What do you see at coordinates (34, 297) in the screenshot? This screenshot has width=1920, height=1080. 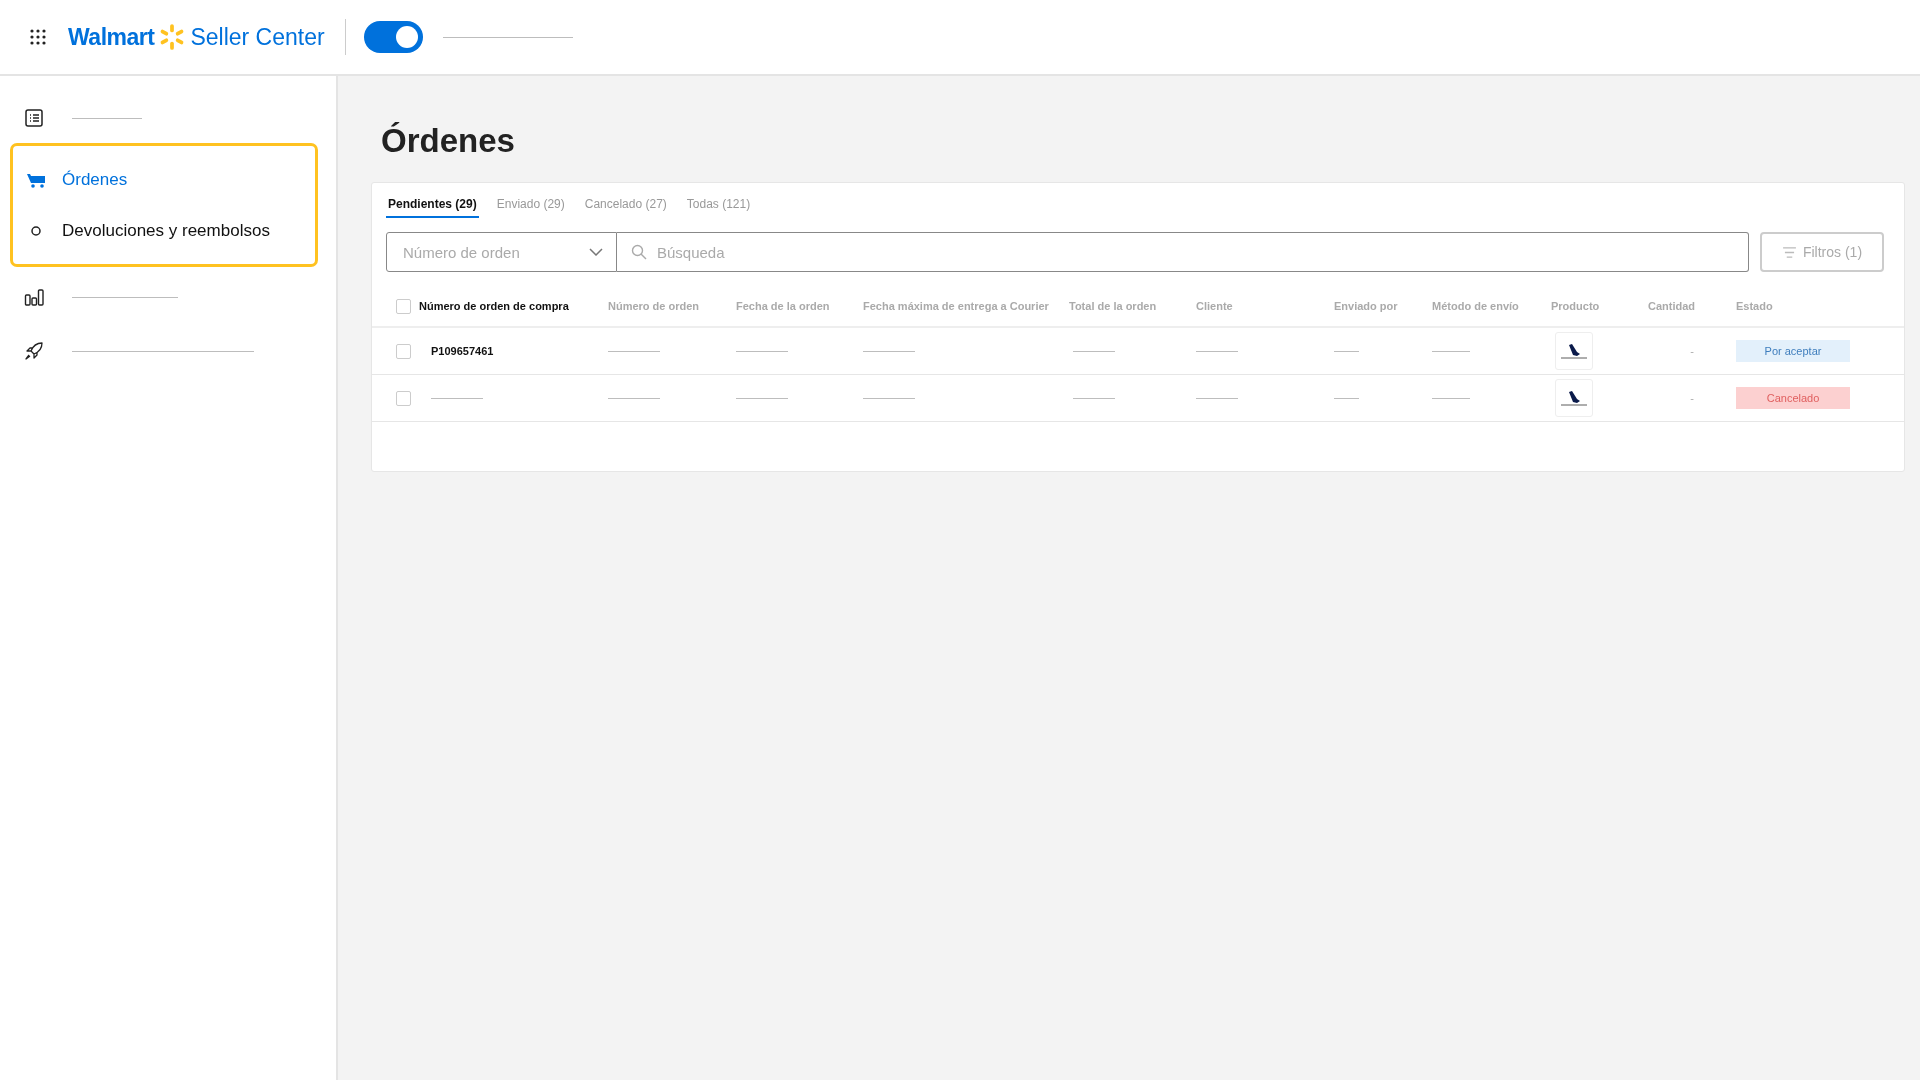 I see `bar-chart-icon` at bounding box center [34, 297].